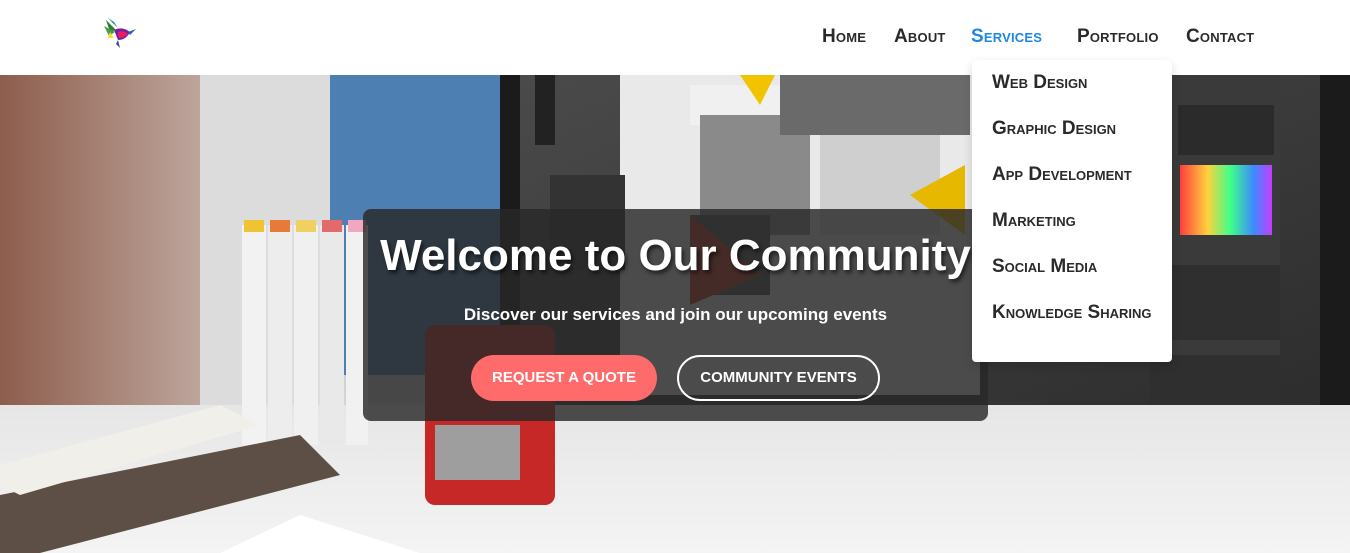  Describe the element at coordinates (1077, 83) in the screenshot. I see `dropdown-item-web-design: Web Design` at that location.